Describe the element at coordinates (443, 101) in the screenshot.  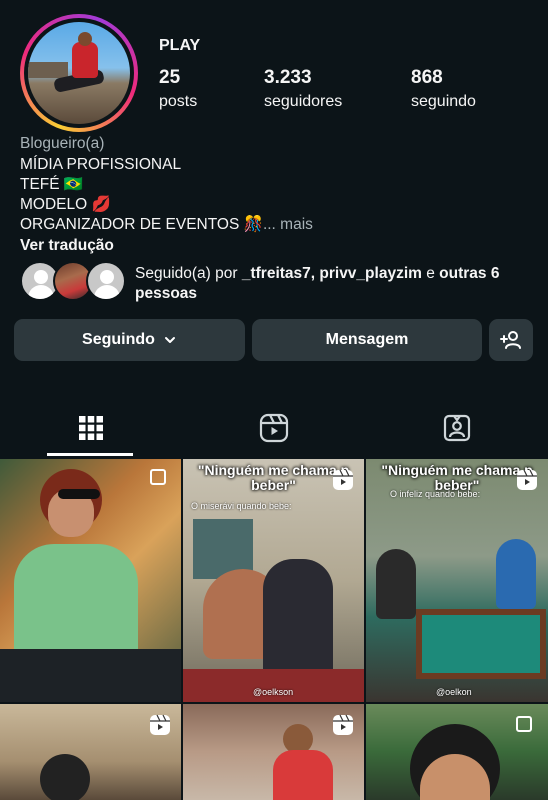
I see `following-count-label: seguindo` at that location.